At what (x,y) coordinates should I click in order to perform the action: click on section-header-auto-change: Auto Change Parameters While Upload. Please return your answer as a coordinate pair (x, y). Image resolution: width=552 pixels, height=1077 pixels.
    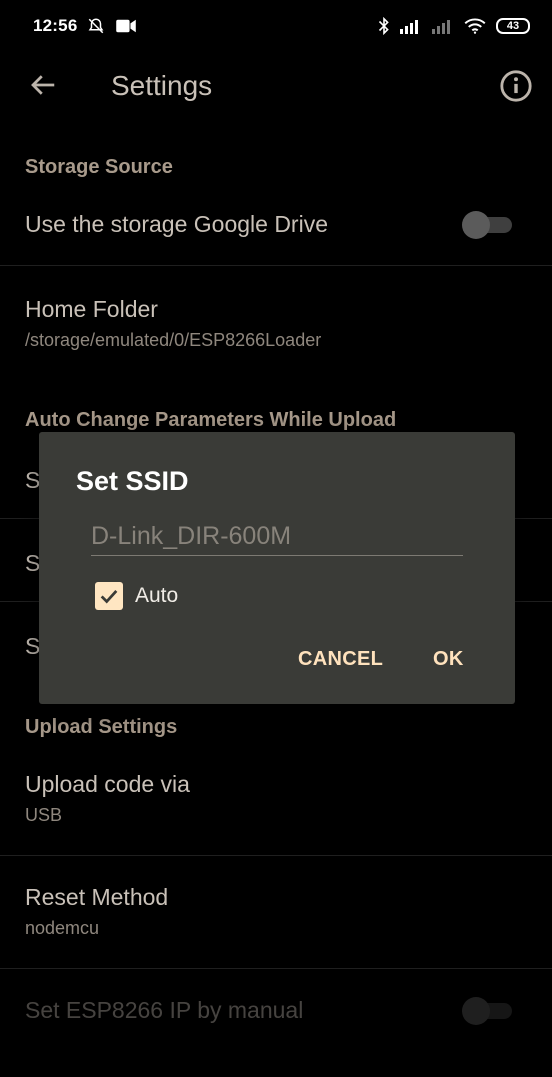
    Looking at the image, I should click on (211, 420).